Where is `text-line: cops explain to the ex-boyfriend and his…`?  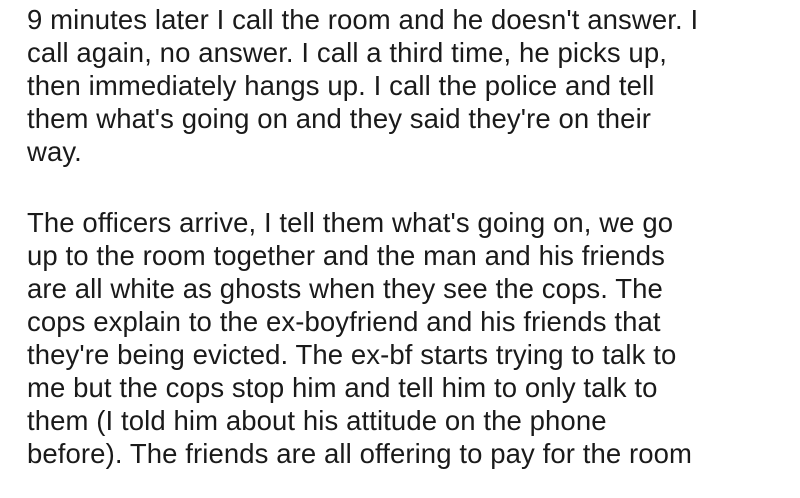
text-line: cops explain to the ex-boyfriend and his… is located at coordinates (344, 321).